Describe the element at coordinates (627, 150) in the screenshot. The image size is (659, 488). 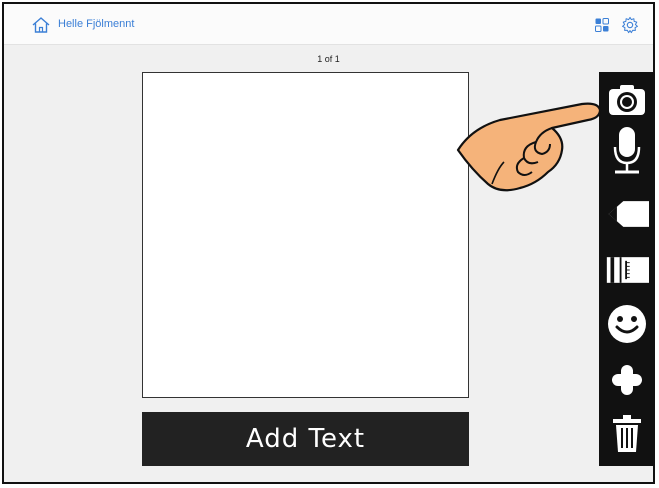
I see `microphone-icon` at that location.